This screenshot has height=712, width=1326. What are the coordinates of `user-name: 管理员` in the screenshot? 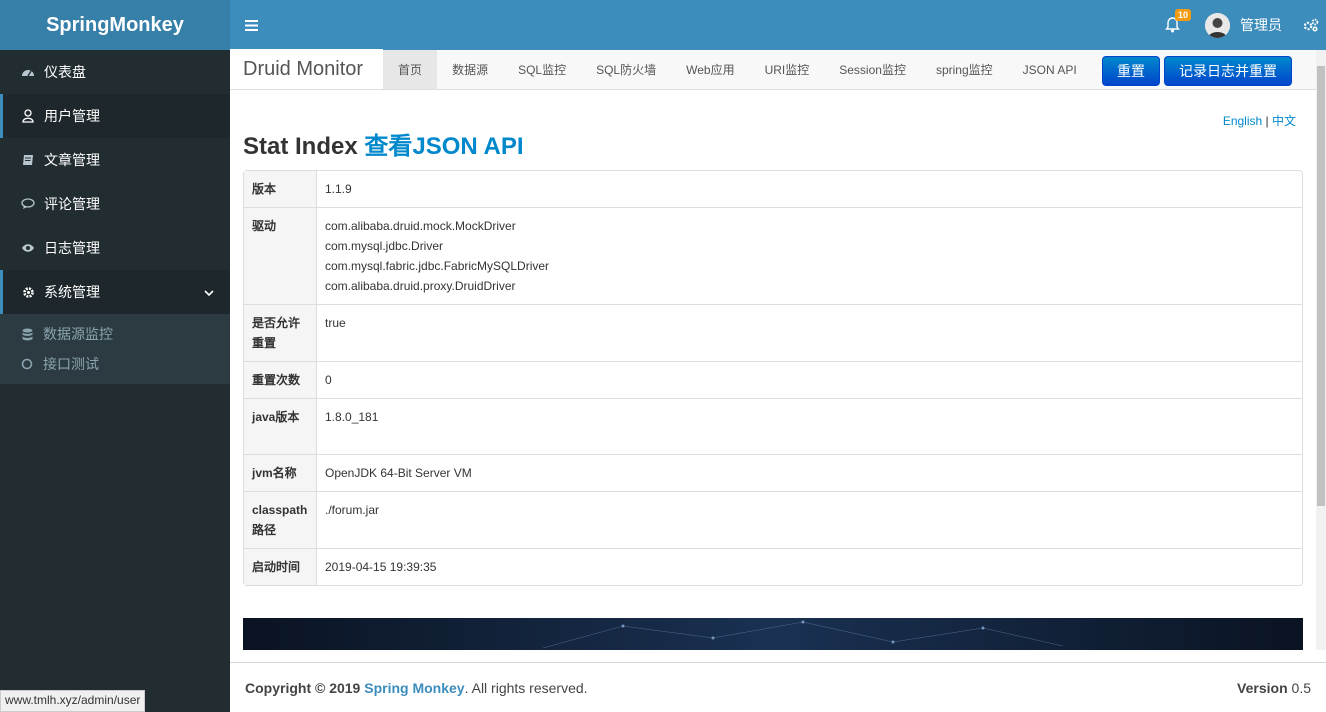 It's located at (1261, 25).